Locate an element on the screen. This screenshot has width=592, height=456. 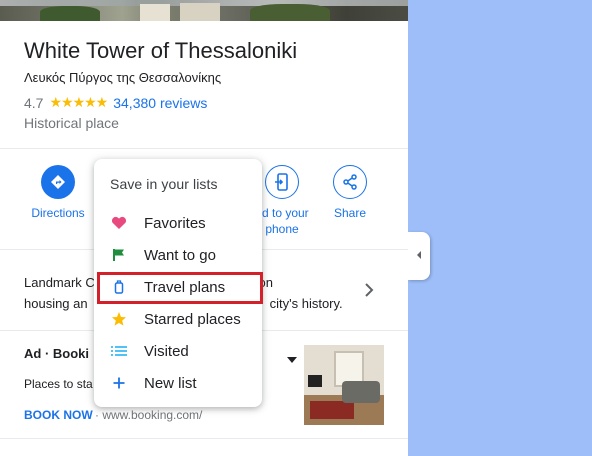
menu-item-new-list: New list is located at coordinates (178, 383).